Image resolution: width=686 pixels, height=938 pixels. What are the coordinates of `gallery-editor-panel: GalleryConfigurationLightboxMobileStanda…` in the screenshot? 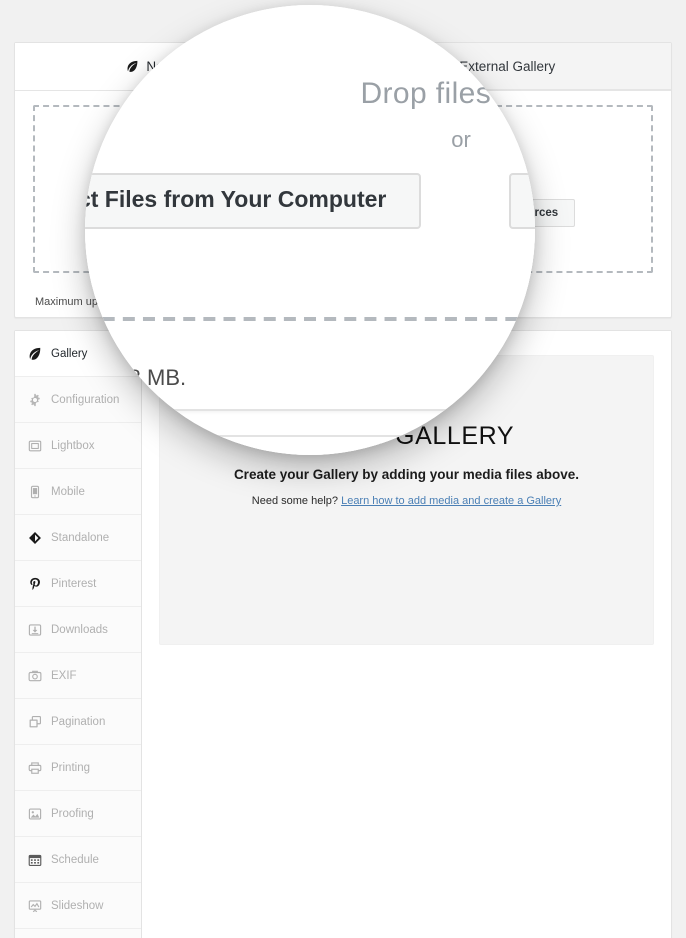 It's located at (310, 445).